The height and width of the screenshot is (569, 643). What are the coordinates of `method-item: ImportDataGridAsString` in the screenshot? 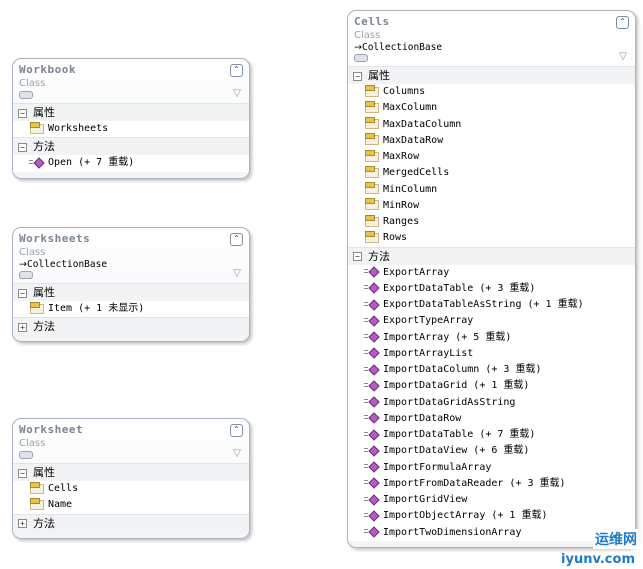 It's located at (491, 402).